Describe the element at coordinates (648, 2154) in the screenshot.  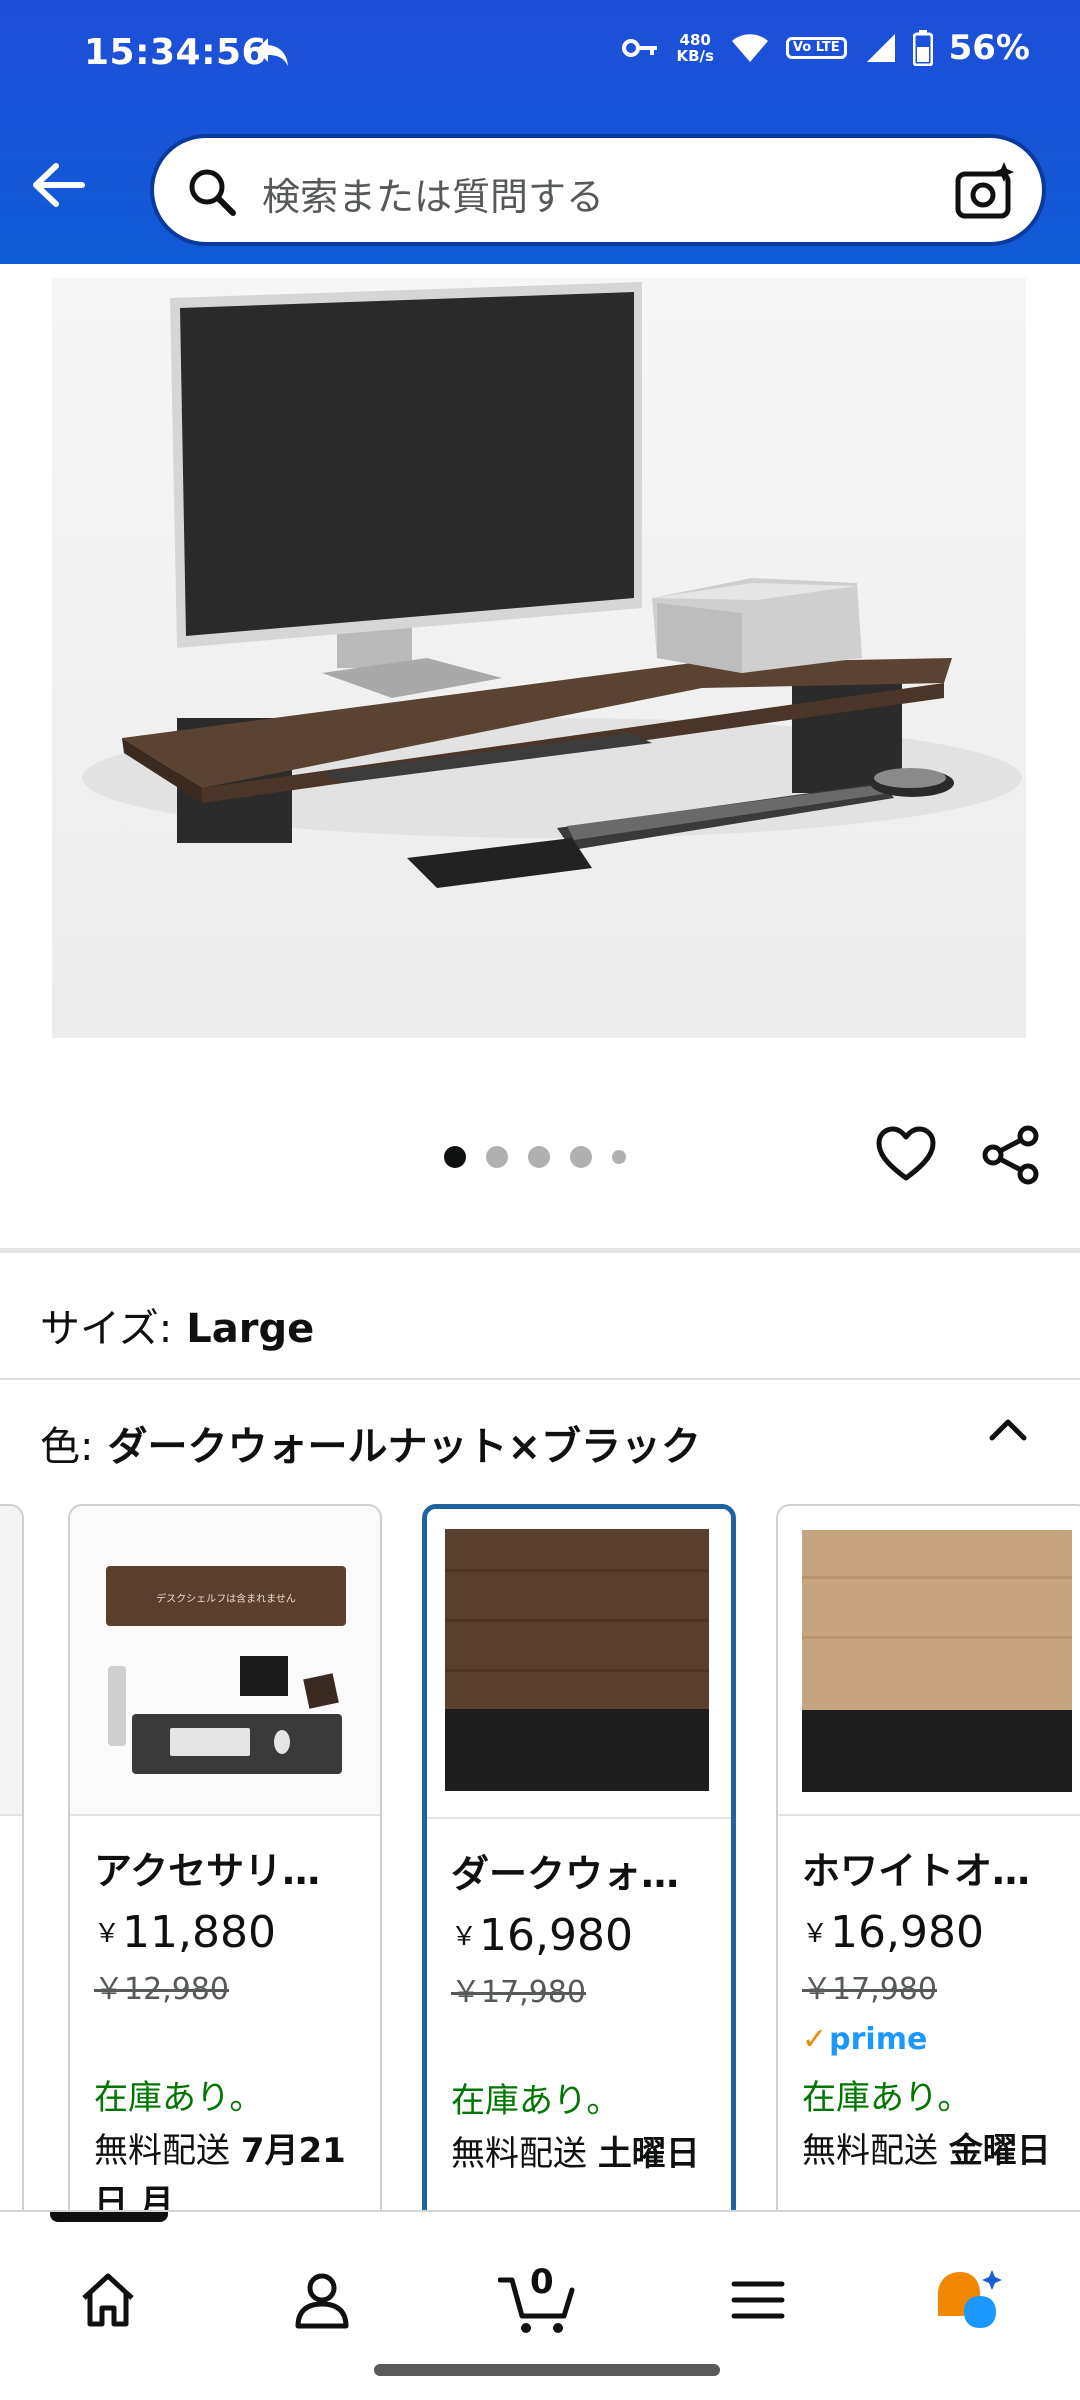
I see `delivery-date: 土曜日` at that location.